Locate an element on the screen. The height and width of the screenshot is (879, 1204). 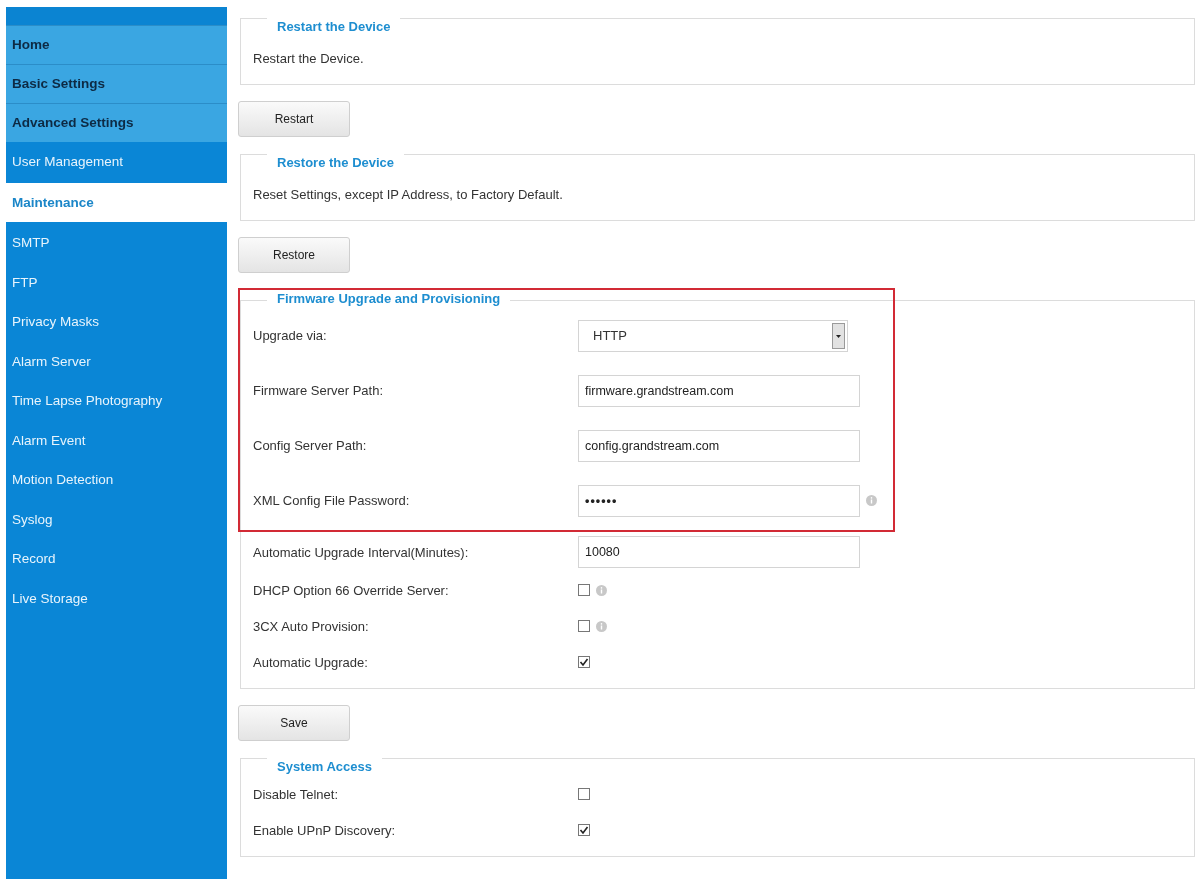
field-label: Enable UPnP Discovery: is located at coordinates (325, 830).